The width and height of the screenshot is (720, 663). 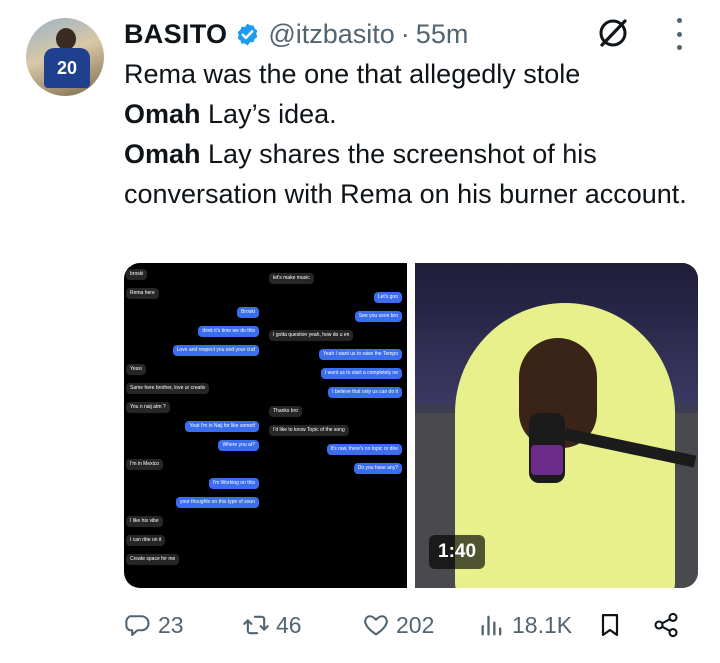 I want to click on video-mic-logo, so click(x=547, y=460).